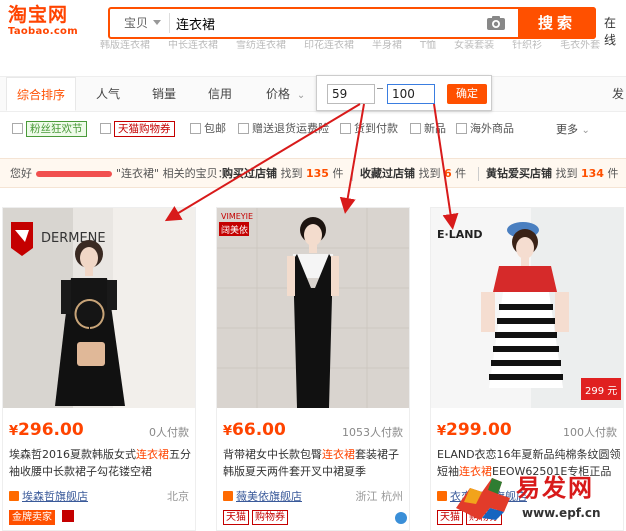  What do you see at coordinates (236, 517) in the screenshot?
I see `tmall-badge: 天猫` at bounding box center [236, 517].